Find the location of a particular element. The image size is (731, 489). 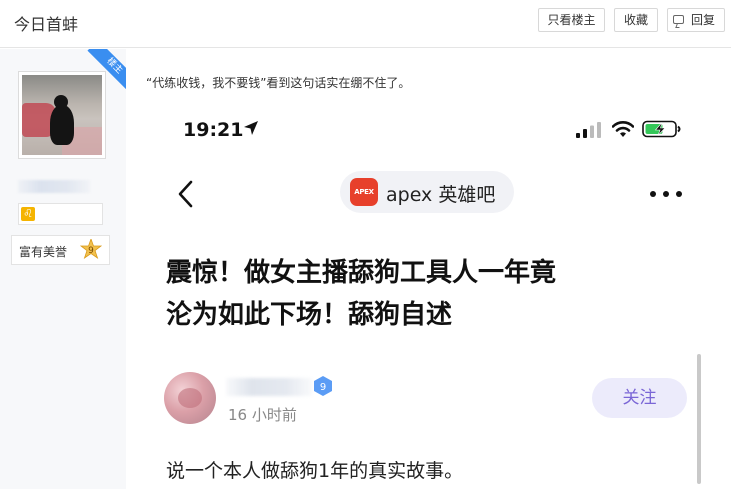

avatar-image is located at coordinates (62, 115).